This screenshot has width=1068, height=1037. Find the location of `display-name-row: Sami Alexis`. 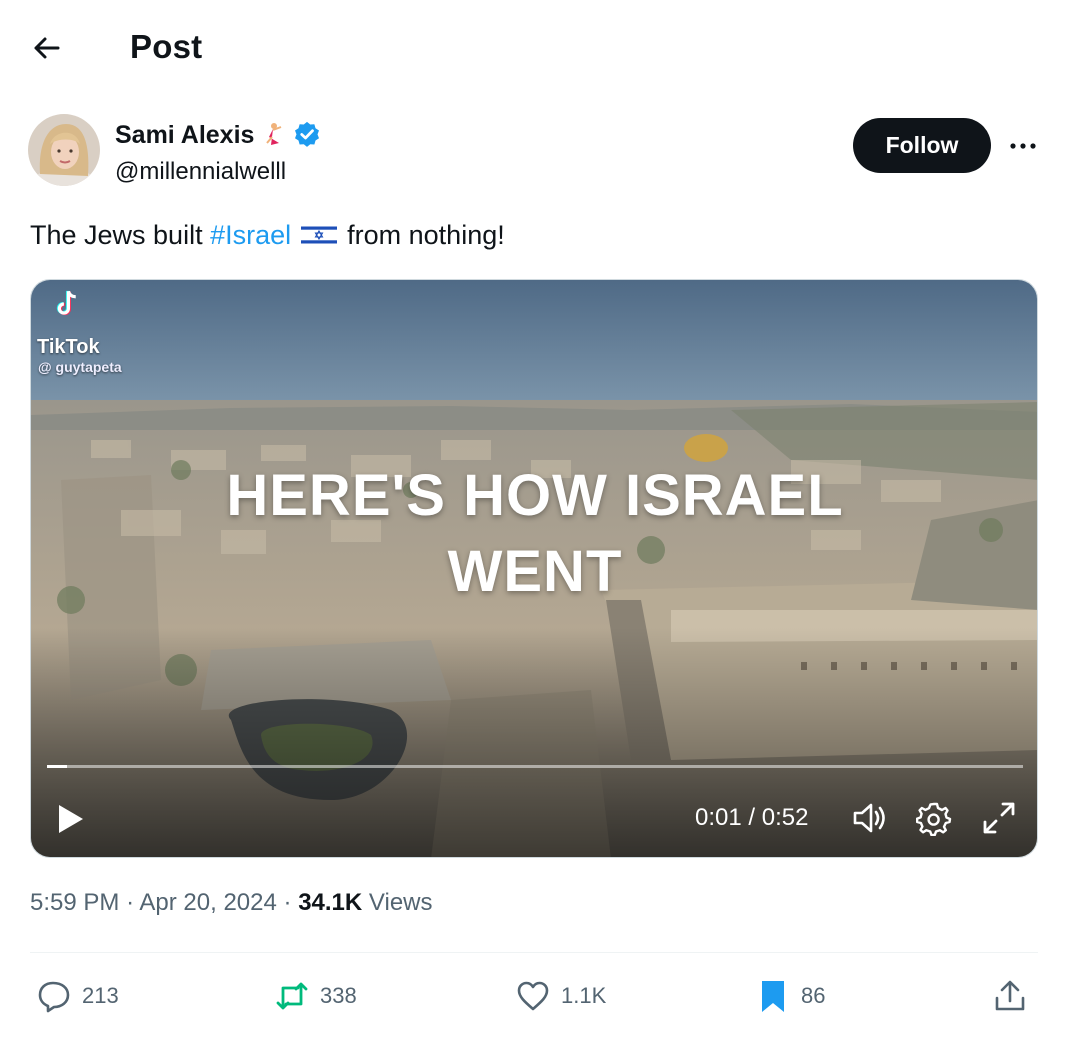

display-name-row: Sami Alexis is located at coordinates (218, 135).